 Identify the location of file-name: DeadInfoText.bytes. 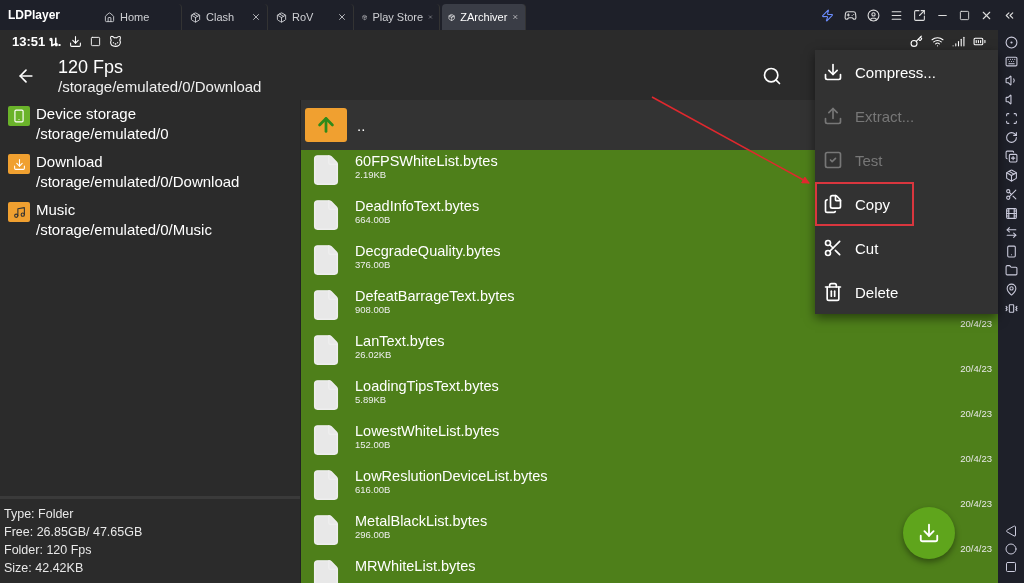
(417, 206).